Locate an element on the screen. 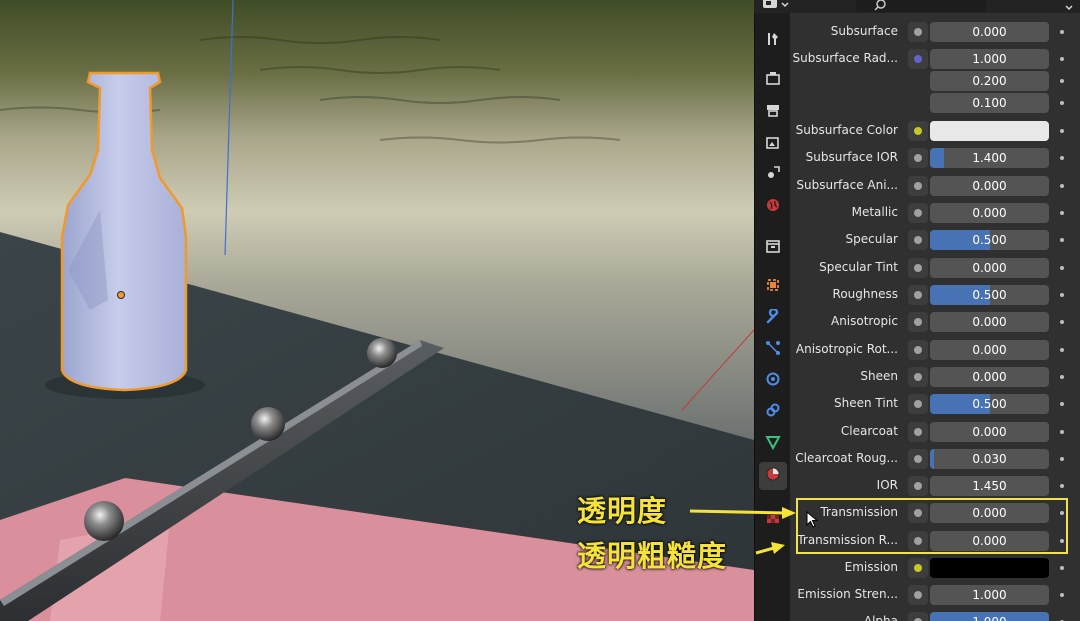 The width and height of the screenshot is (1080, 621). annotation-arrows is located at coordinates (742, 531).